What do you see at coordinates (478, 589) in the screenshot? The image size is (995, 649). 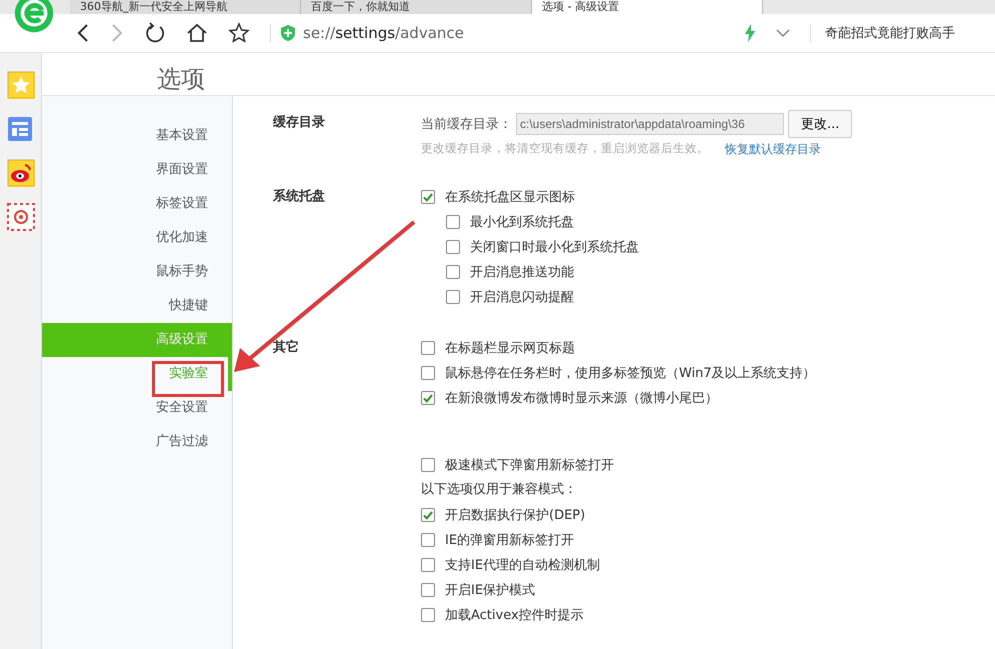 I see `checkbox-option: 开启IE保护模式` at bounding box center [478, 589].